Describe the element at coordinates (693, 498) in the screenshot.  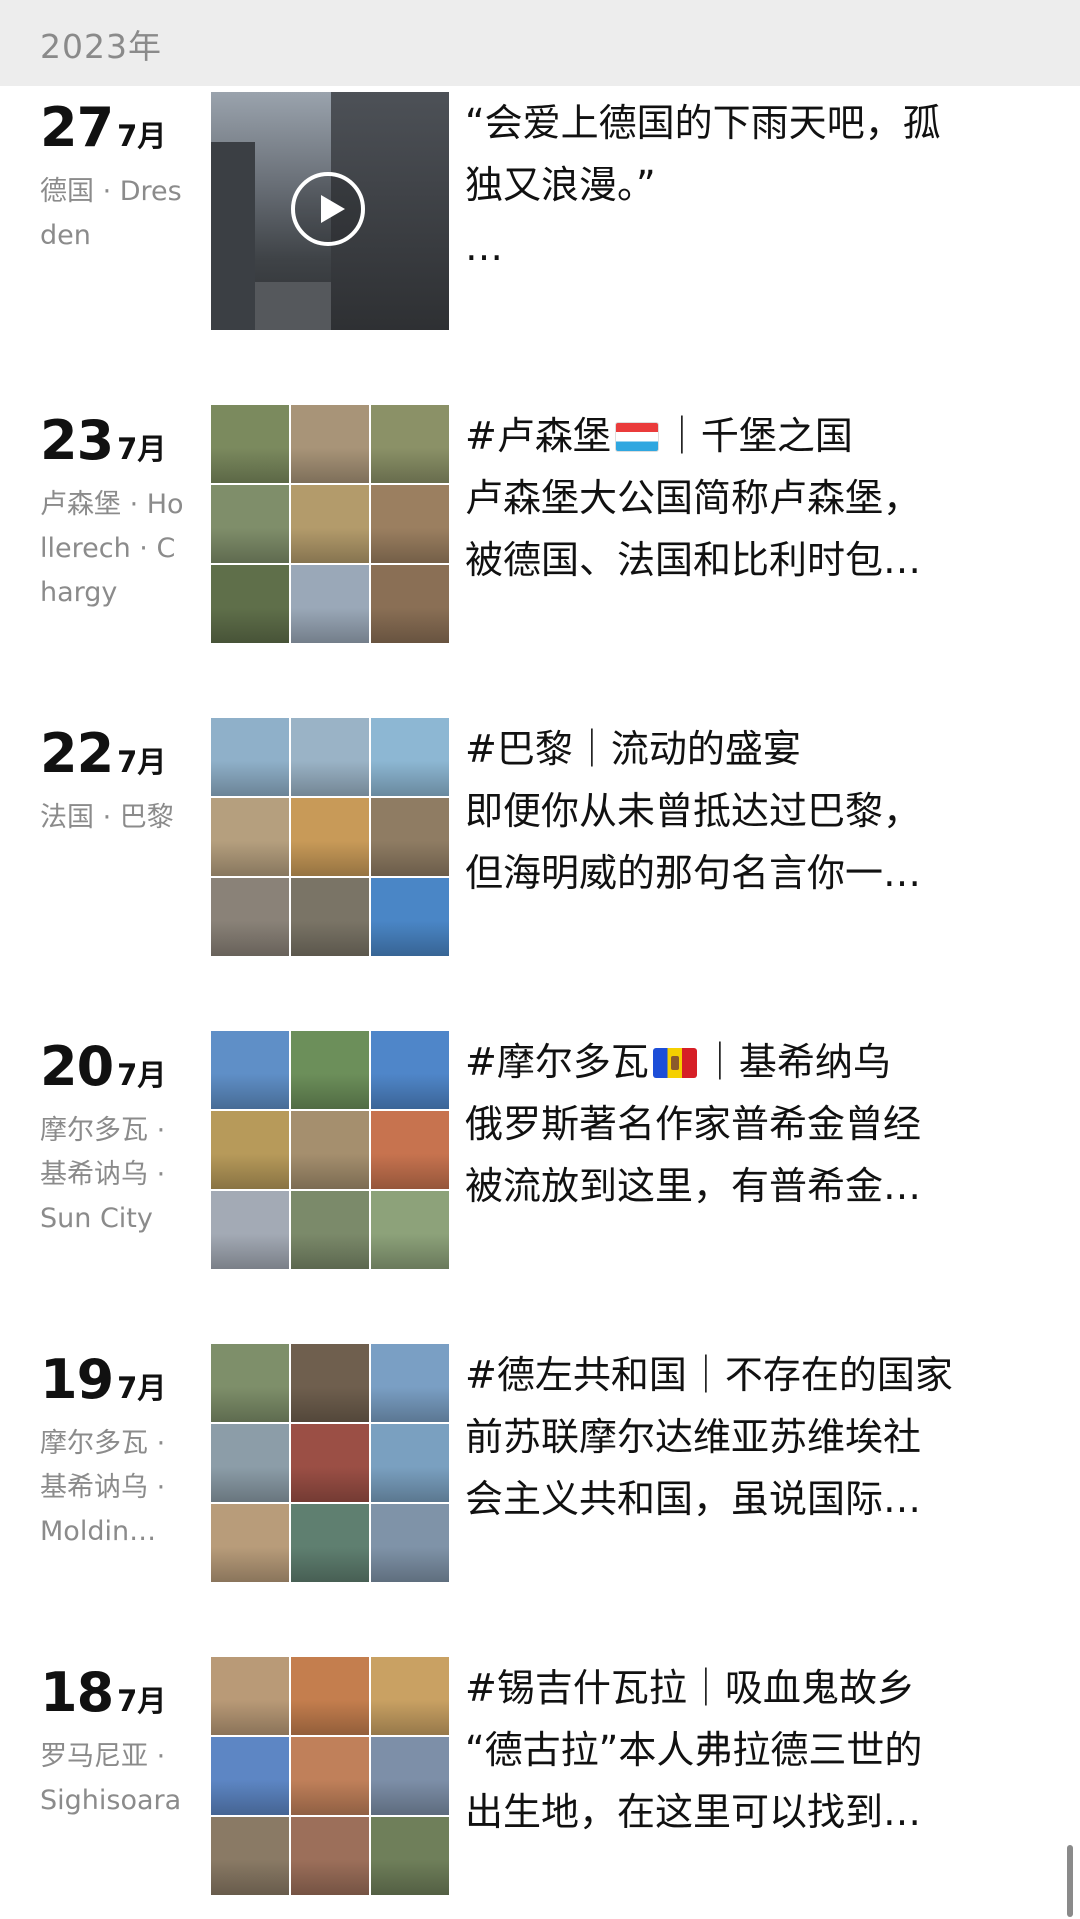
I see `post-text-line: 卢森堡大公国简称卢森堡，` at that location.